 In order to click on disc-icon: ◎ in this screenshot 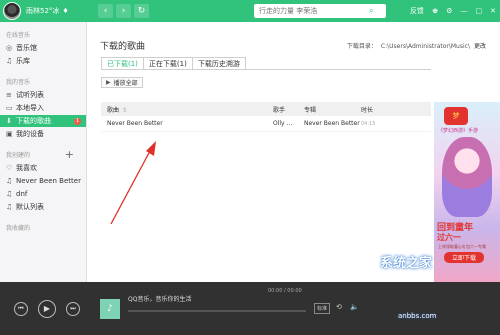, I will do `click(9, 48)`.